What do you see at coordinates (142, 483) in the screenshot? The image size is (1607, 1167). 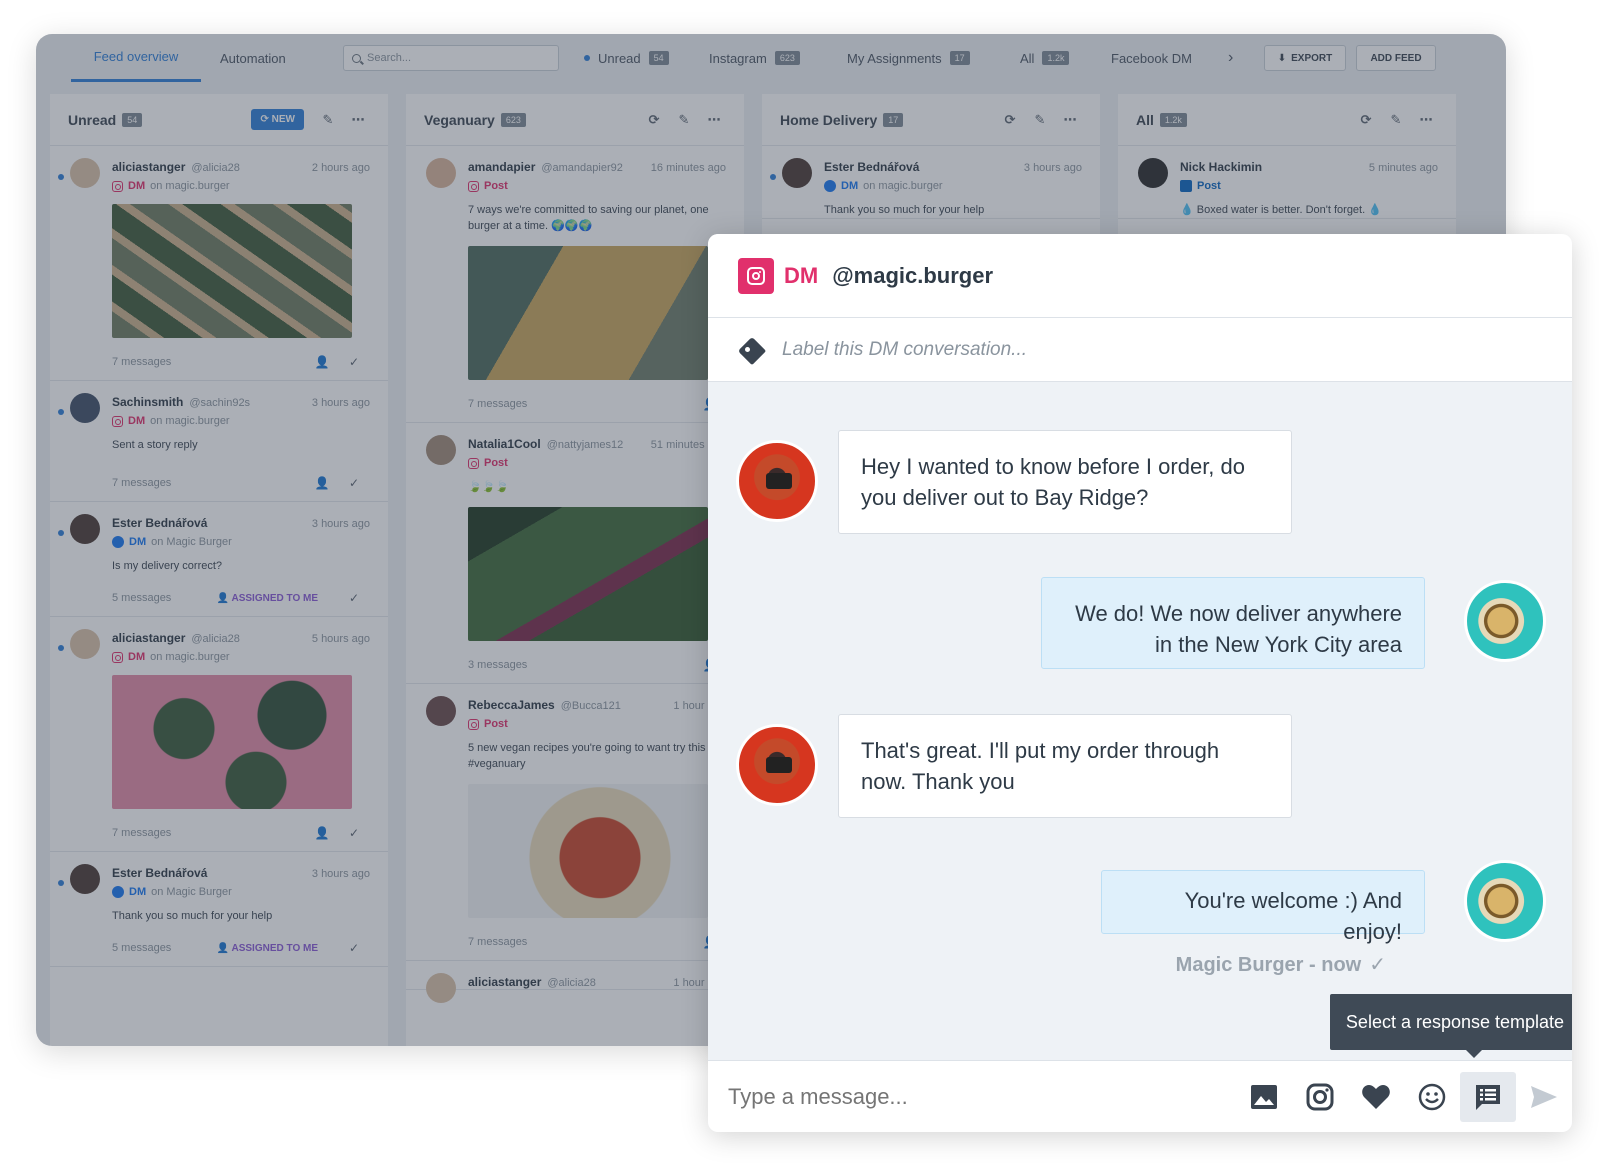 I see `message-count: 7 messages` at bounding box center [142, 483].